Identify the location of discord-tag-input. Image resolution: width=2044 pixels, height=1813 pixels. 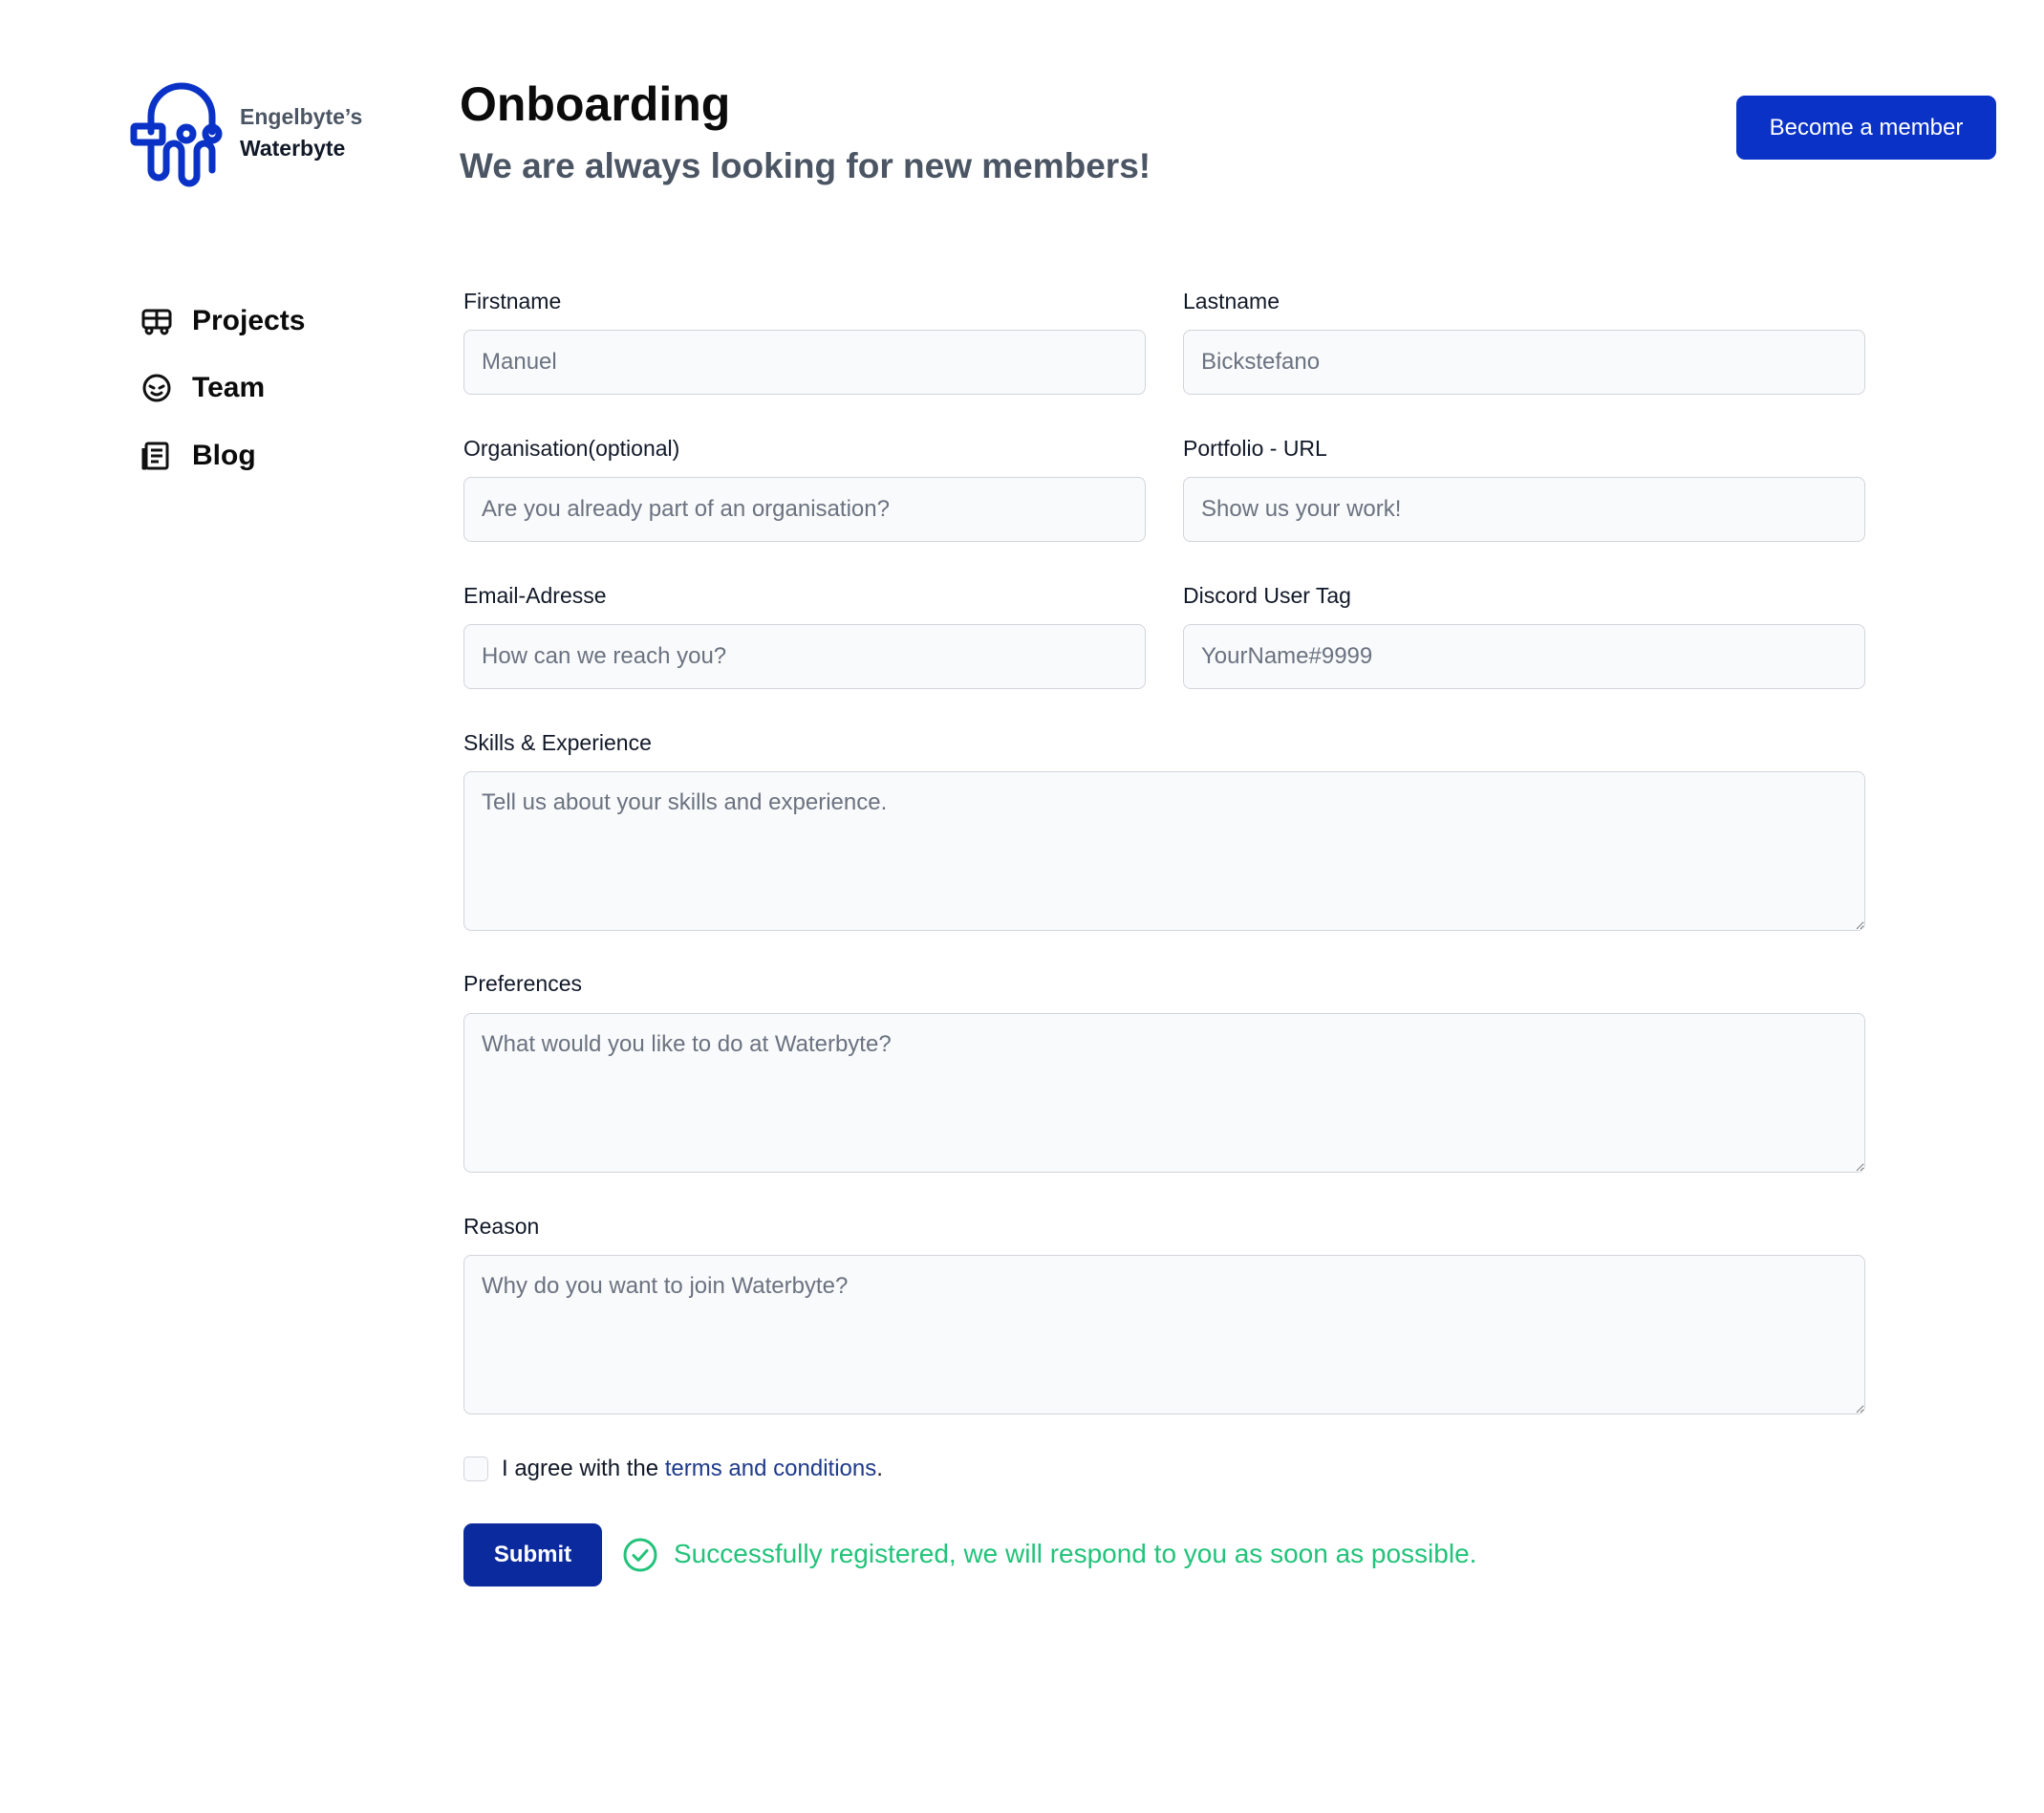
(1524, 656).